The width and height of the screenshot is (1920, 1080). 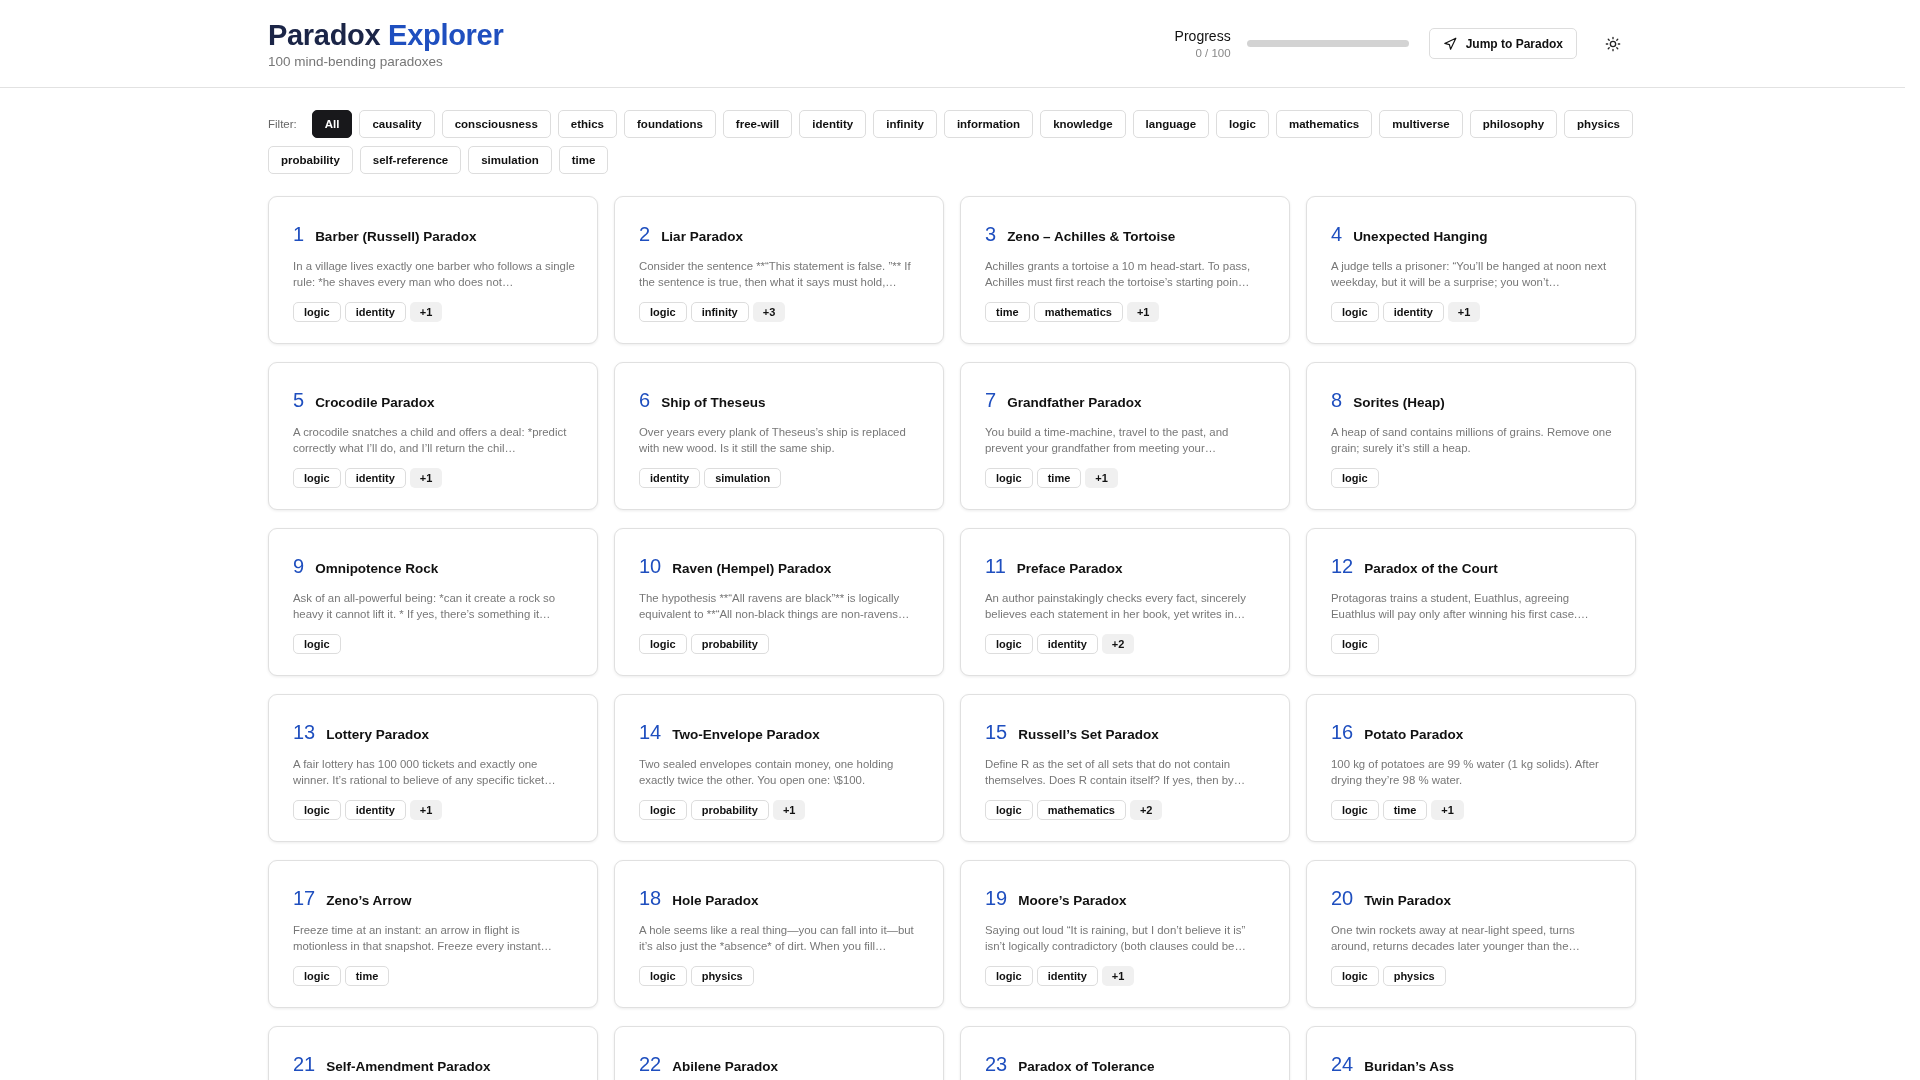 What do you see at coordinates (1513, 124) in the screenshot?
I see `filter-chip: philosophy` at bounding box center [1513, 124].